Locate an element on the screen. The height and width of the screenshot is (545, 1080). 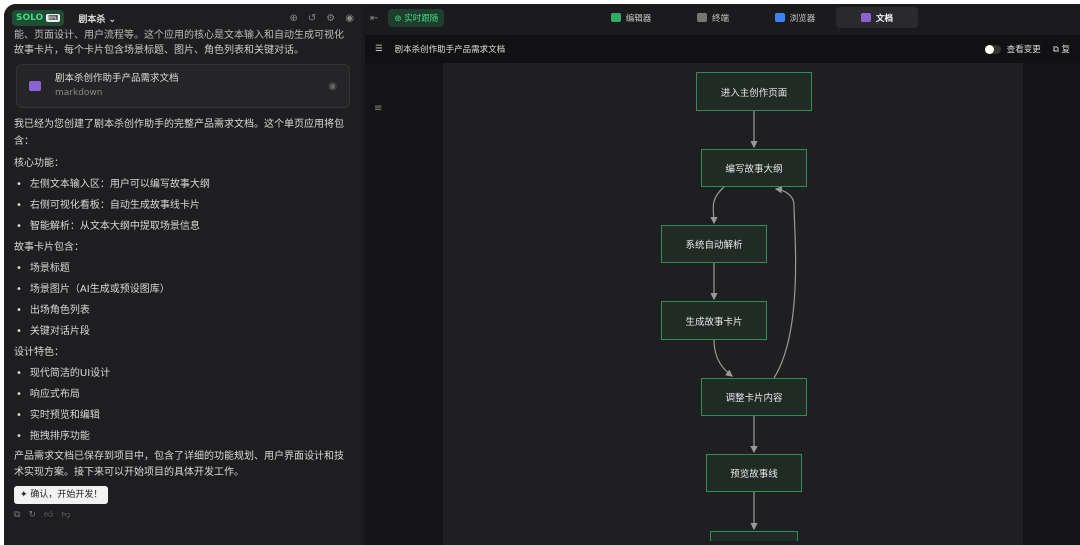
flow-node: 系统自动解析 is located at coordinates (714, 244).